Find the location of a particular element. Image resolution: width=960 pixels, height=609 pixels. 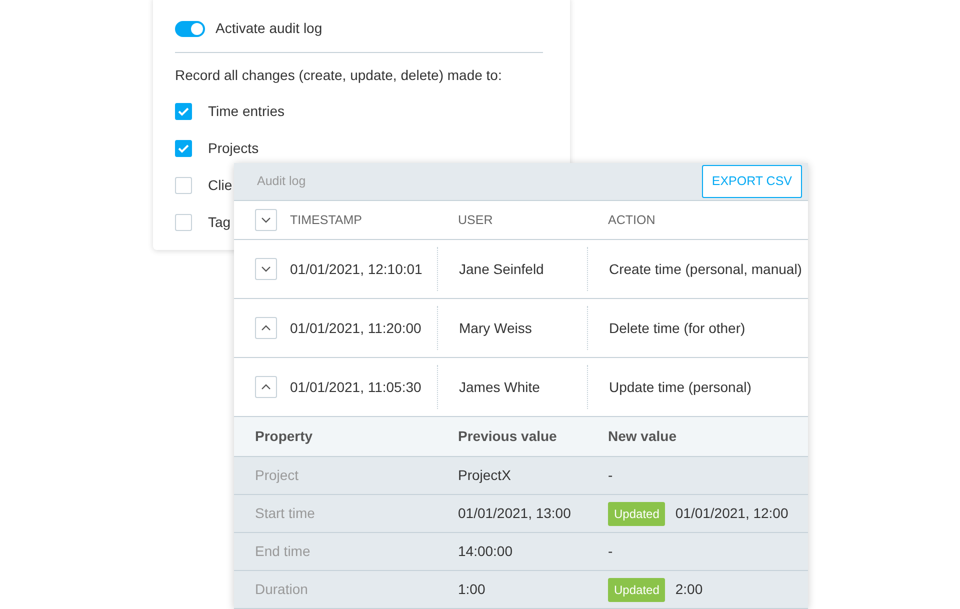

table-cell-text: Start time is located at coordinates (285, 513).